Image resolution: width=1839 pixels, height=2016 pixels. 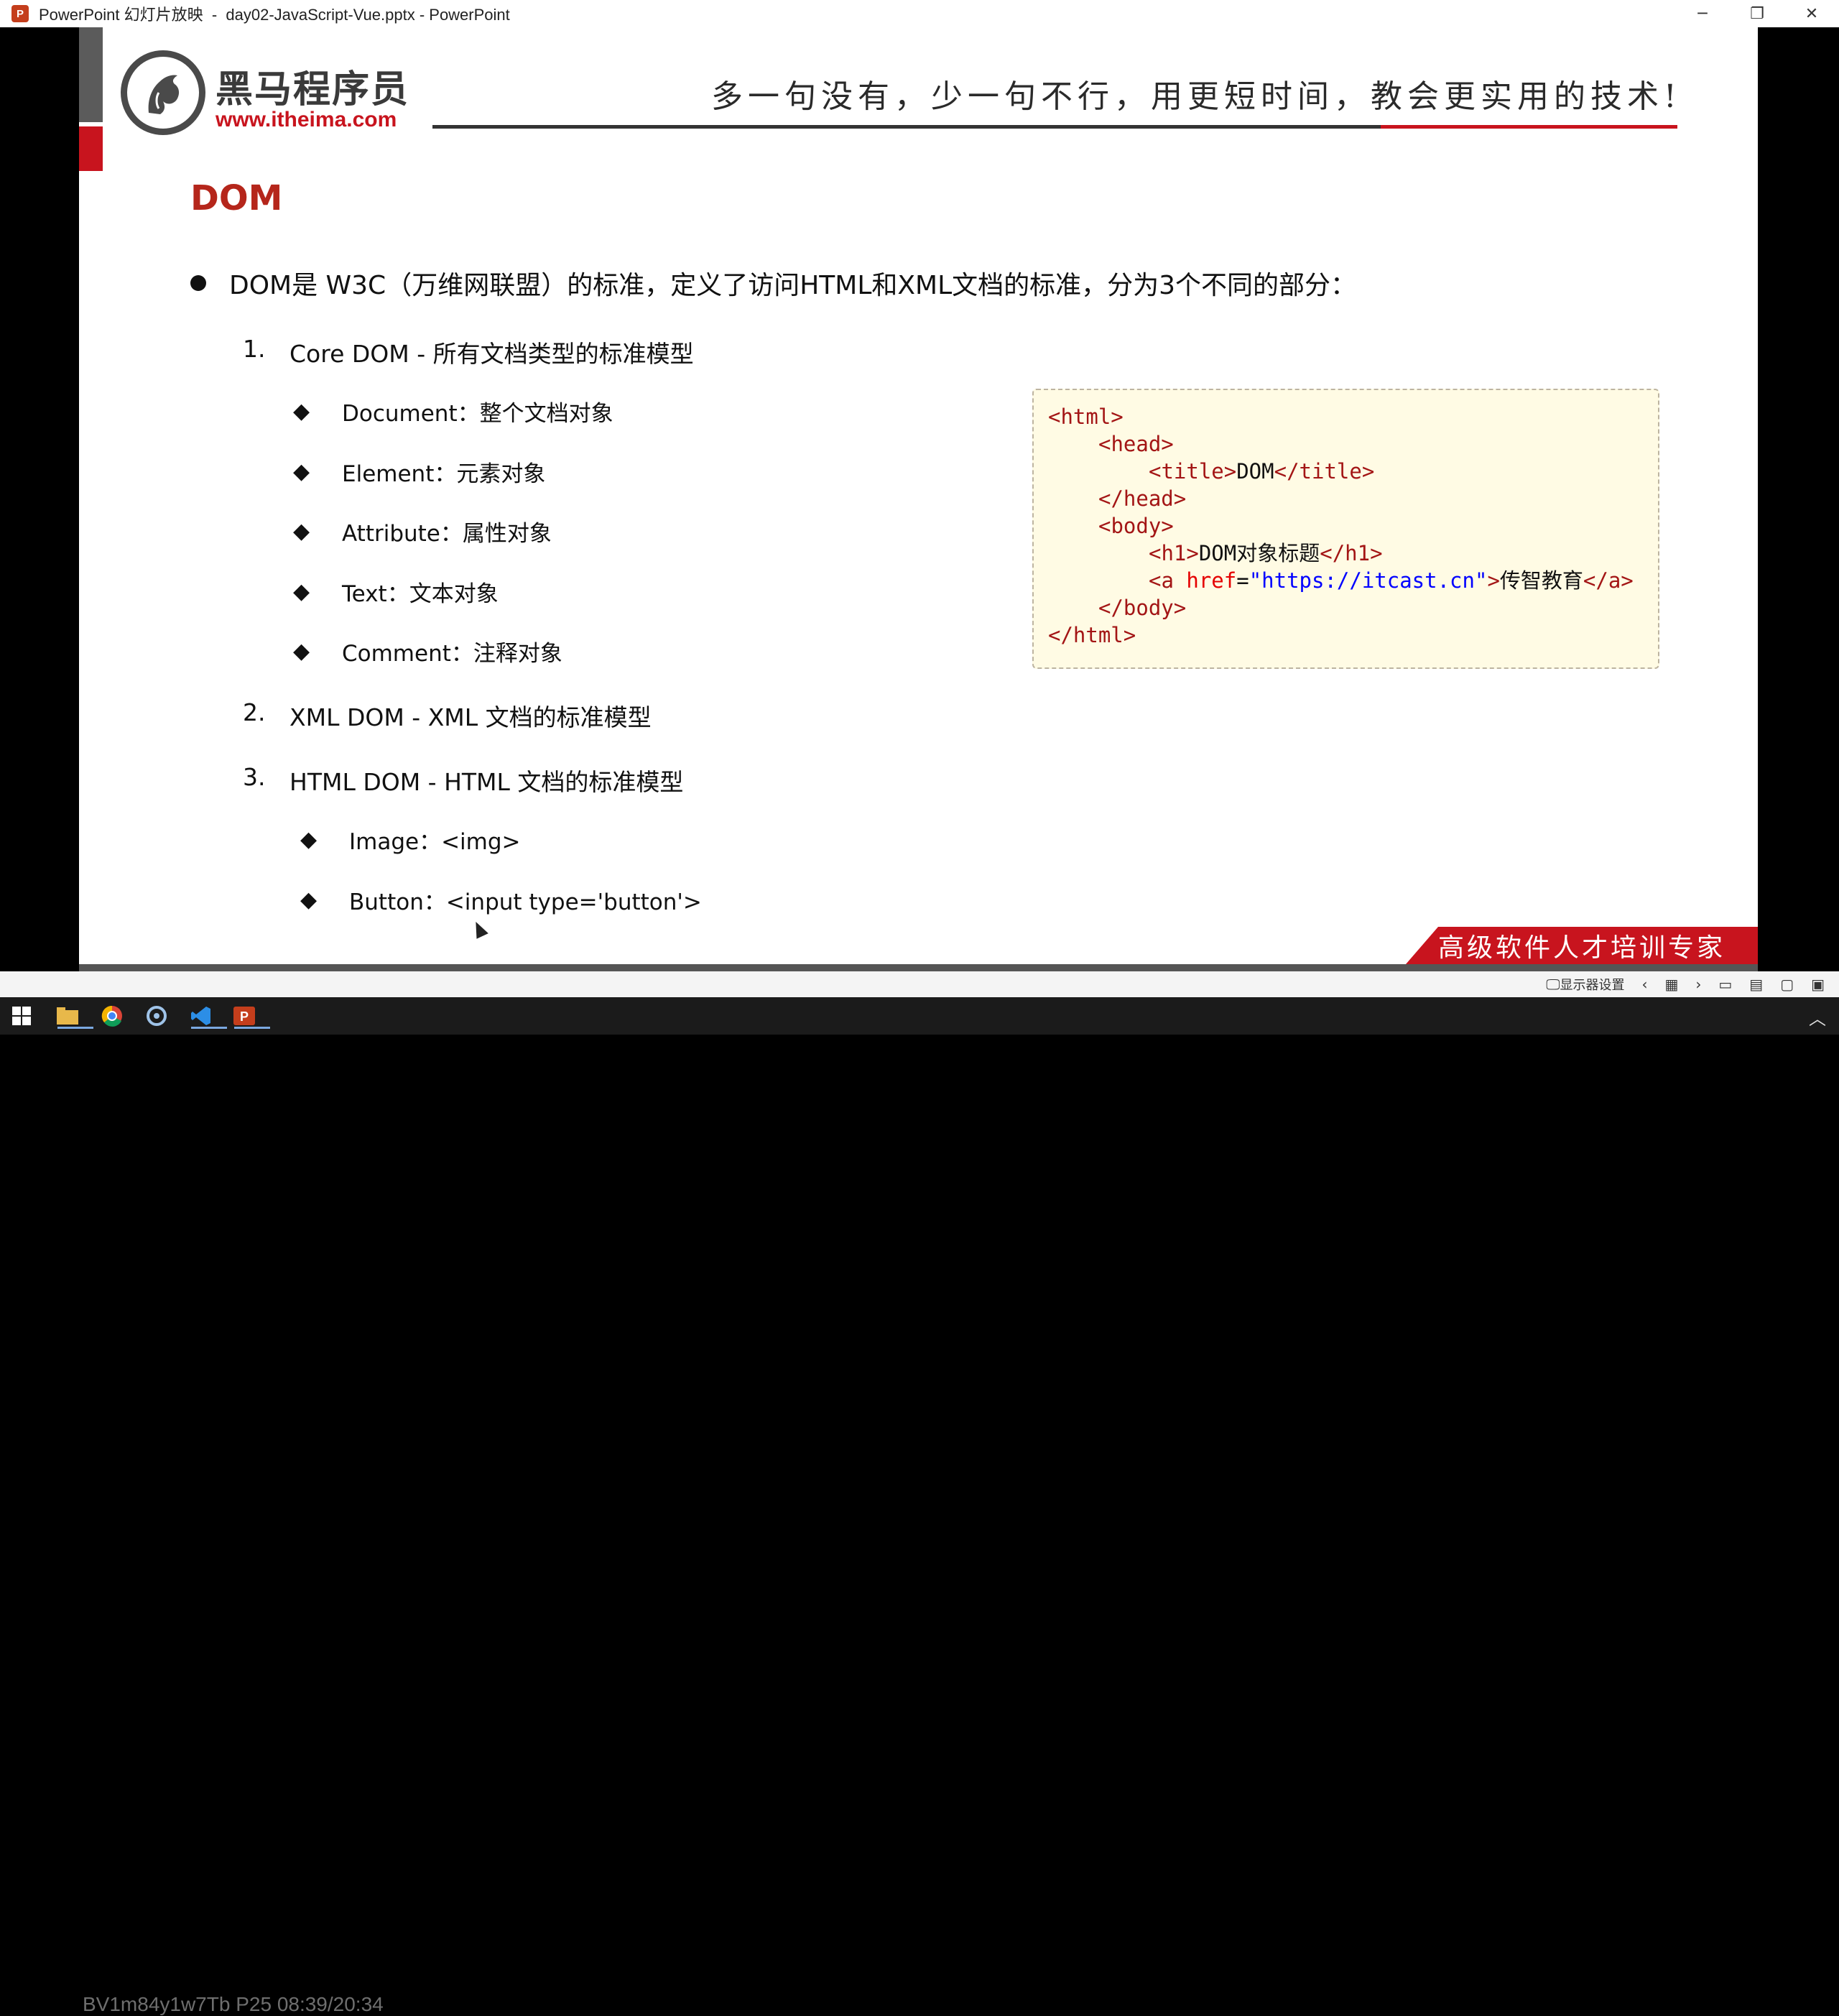 I want to click on brand-name: 黑马程序员, so click(x=313, y=89).